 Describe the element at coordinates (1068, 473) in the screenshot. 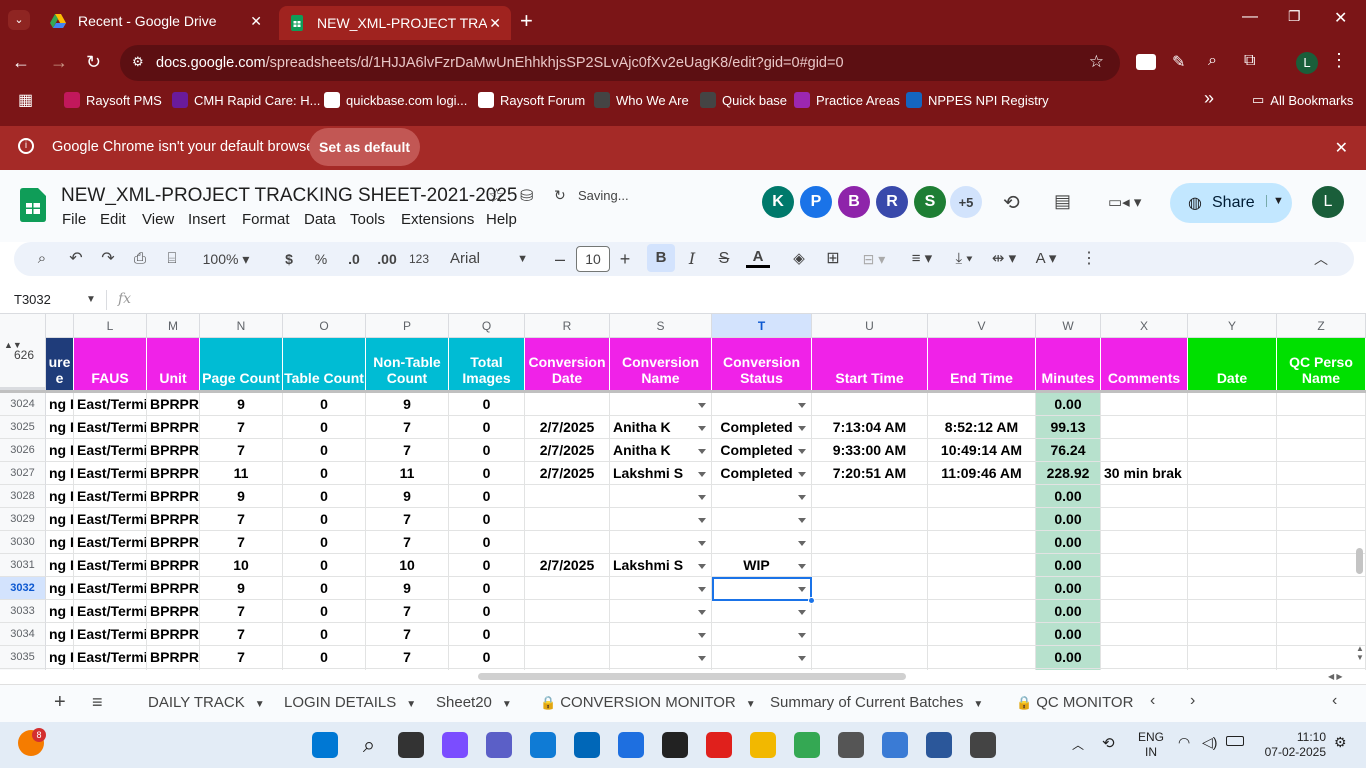

I see `table-cell: 228.92` at that location.